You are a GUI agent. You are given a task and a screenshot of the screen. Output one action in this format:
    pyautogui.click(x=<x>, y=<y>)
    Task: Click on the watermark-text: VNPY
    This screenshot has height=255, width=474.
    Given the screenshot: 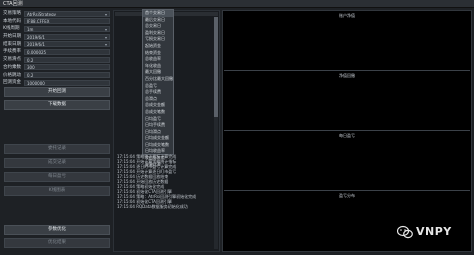 What is the action you would take?
    pyautogui.click(x=434, y=231)
    